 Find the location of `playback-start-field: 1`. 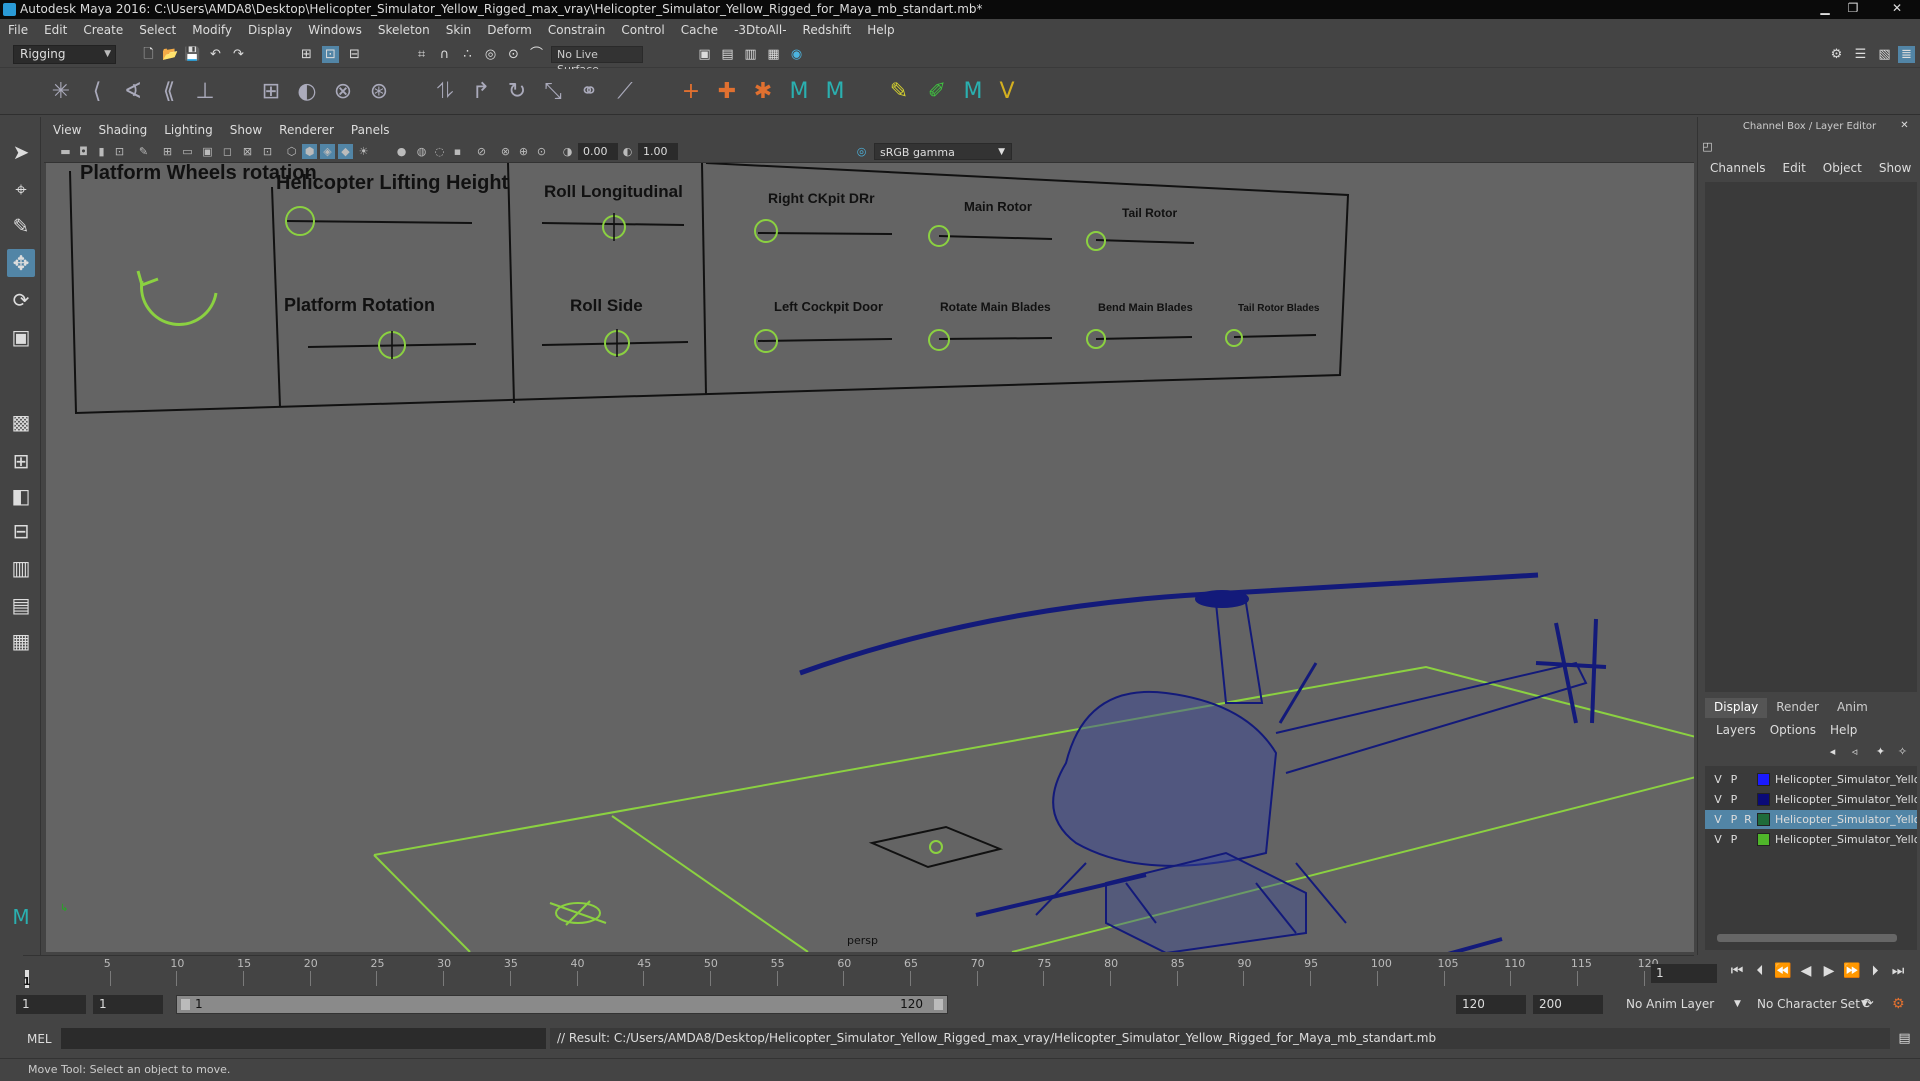

playback-start-field: 1 is located at coordinates (128, 1004).